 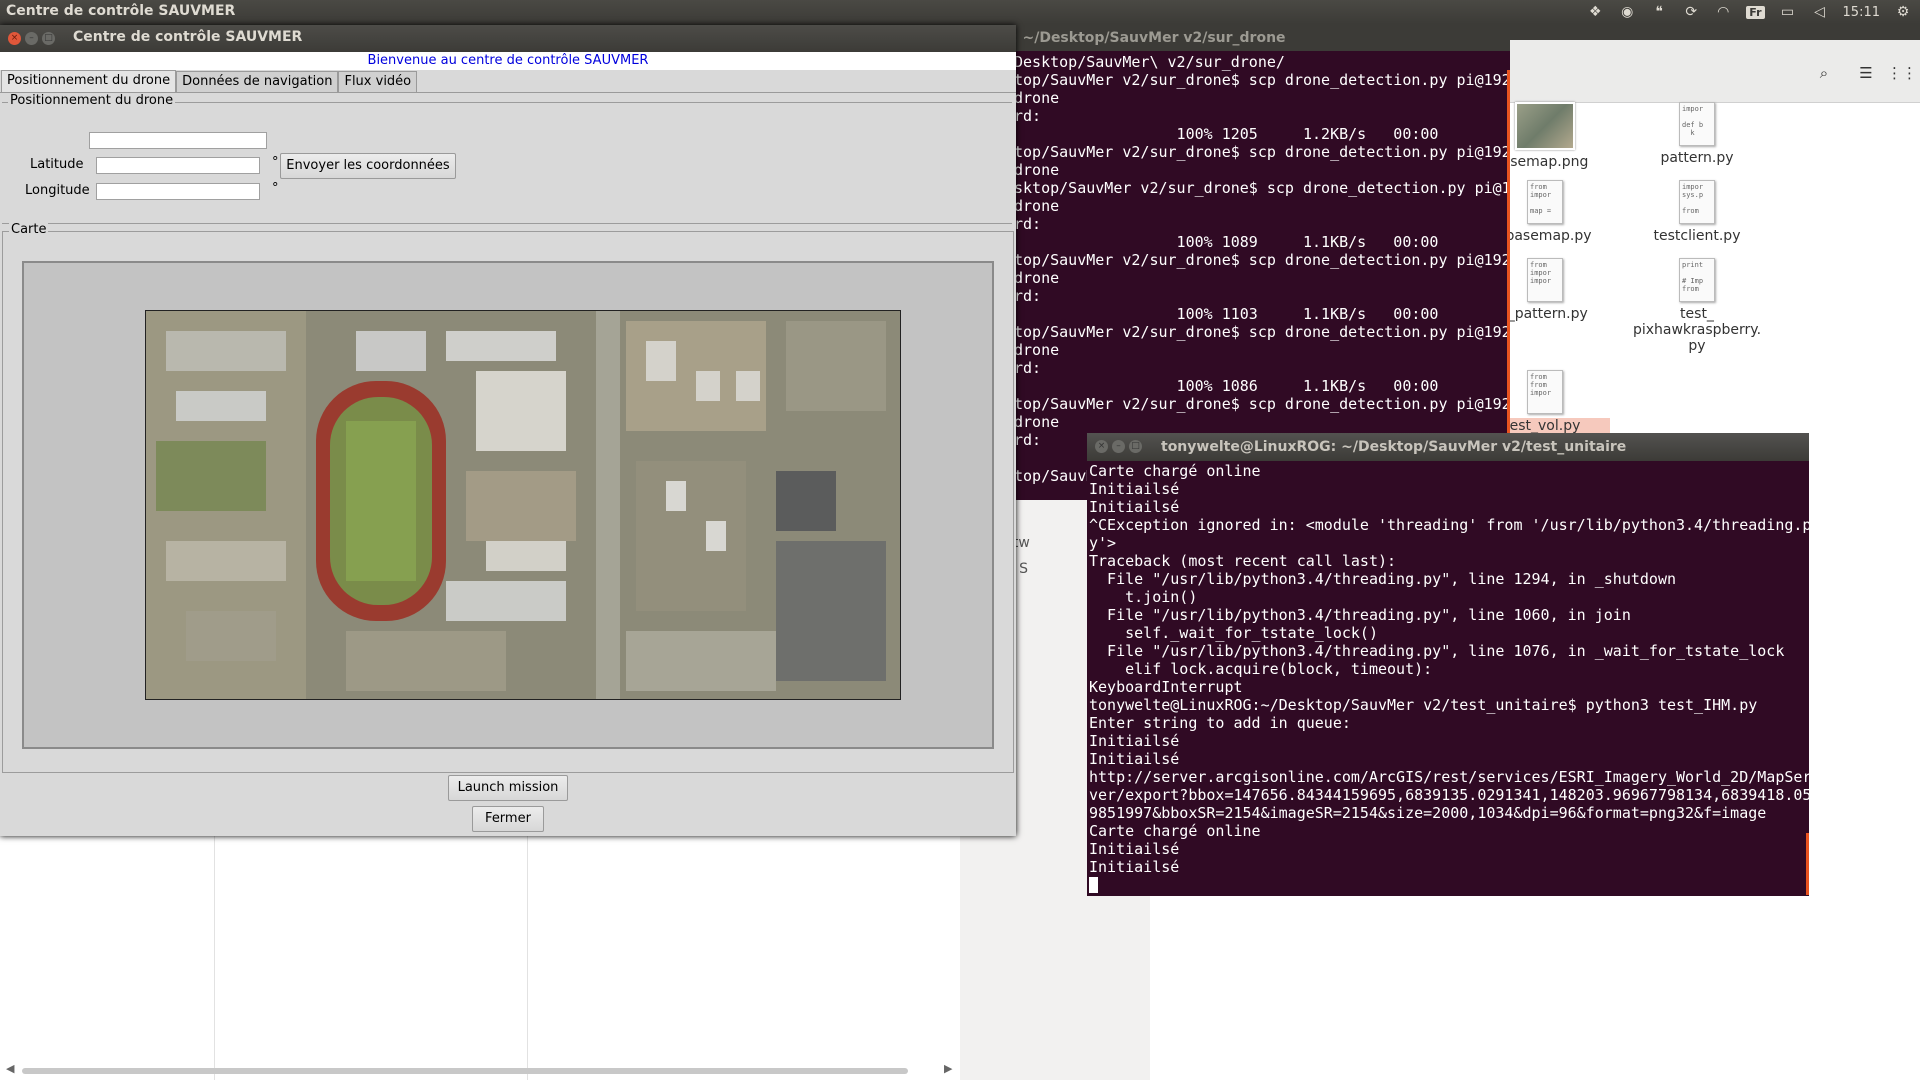 I want to click on python-file-icon: from from impor, so click(x=1545, y=392).